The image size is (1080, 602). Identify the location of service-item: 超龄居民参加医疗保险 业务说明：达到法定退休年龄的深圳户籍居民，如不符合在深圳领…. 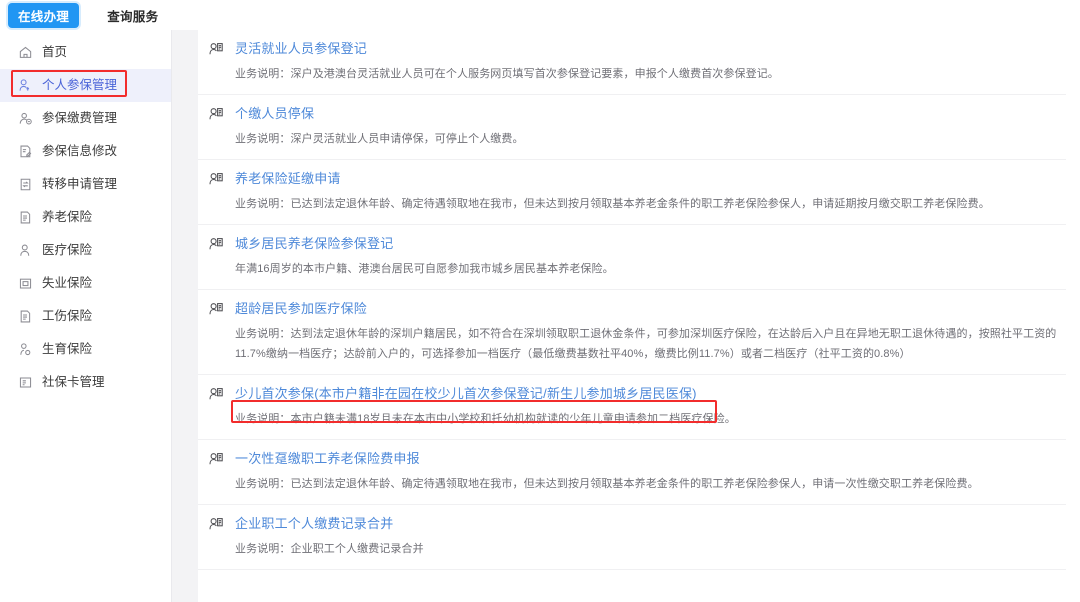
(632, 332).